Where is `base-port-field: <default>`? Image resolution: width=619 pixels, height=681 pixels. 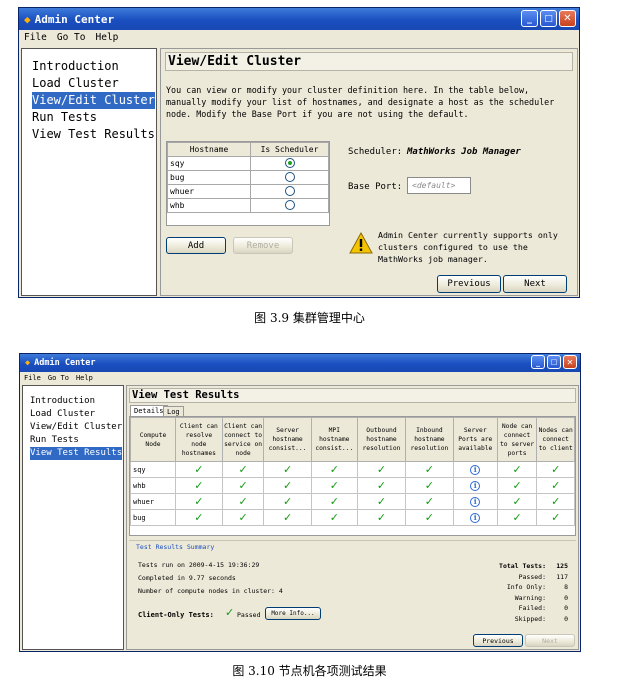
base-port-field: <default> is located at coordinates (439, 185).